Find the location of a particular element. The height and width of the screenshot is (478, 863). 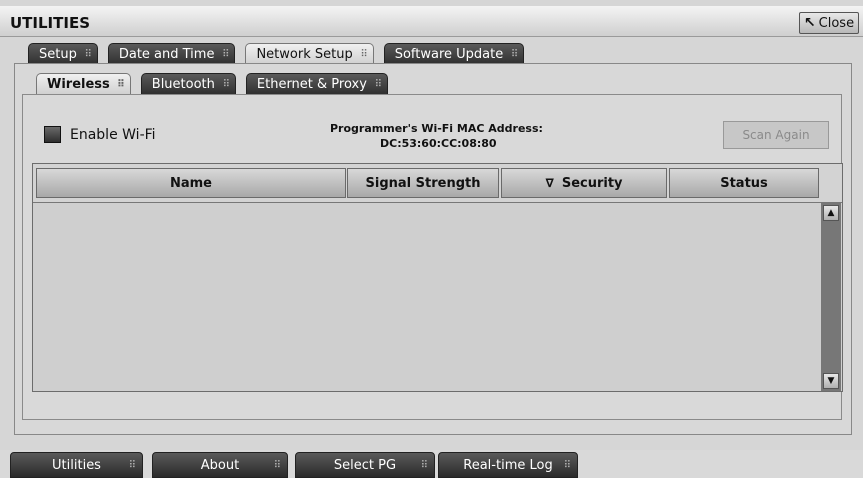

nav-label: Select PG is located at coordinates (365, 465).